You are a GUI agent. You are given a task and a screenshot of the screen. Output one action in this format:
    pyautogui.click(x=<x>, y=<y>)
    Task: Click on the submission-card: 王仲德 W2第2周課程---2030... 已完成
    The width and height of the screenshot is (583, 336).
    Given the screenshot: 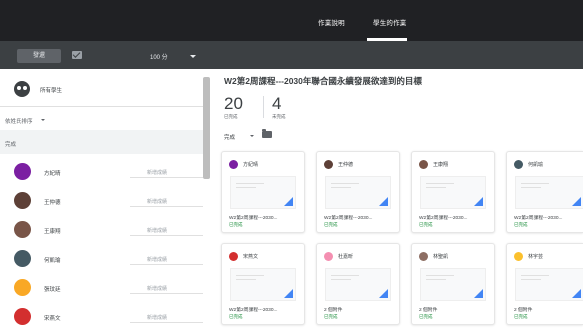 What is the action you would take?
    pyautogui.click(x=358, y=192)
    